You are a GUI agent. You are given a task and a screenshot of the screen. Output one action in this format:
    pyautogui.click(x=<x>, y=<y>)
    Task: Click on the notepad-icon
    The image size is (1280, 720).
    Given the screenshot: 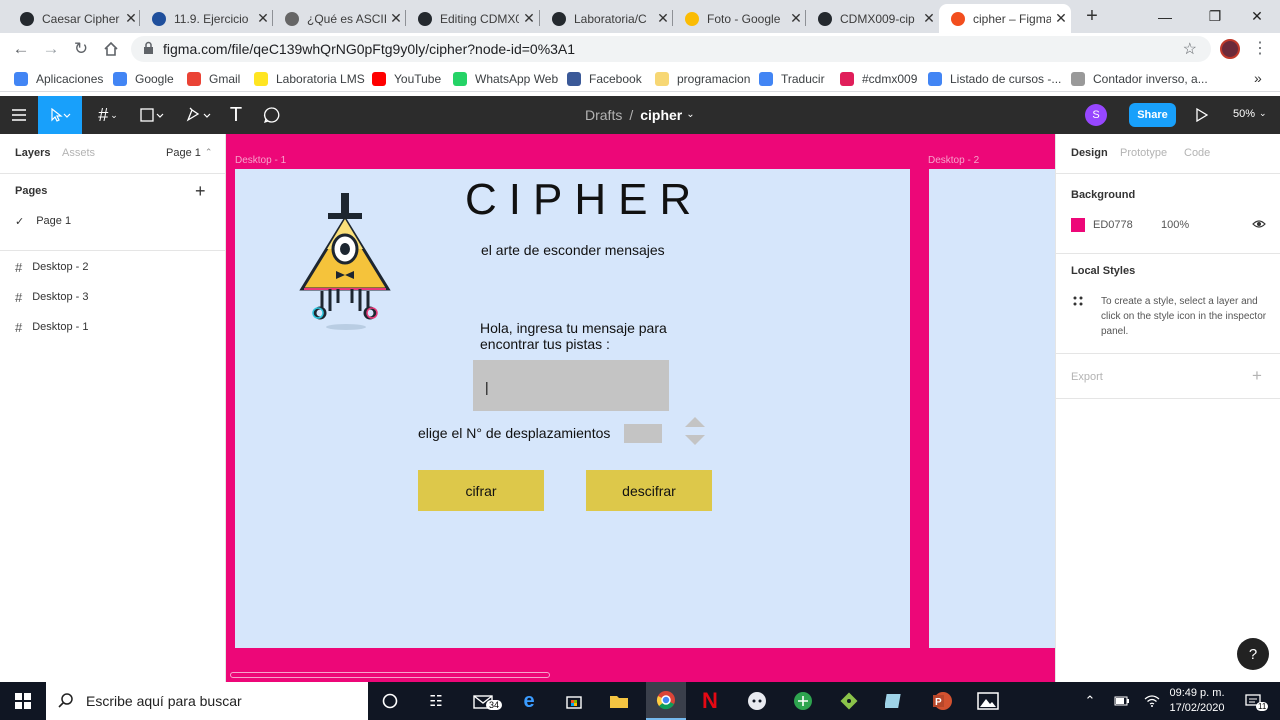 What is the action you would take?
    pyautogui.click(x=894, y=701)
    